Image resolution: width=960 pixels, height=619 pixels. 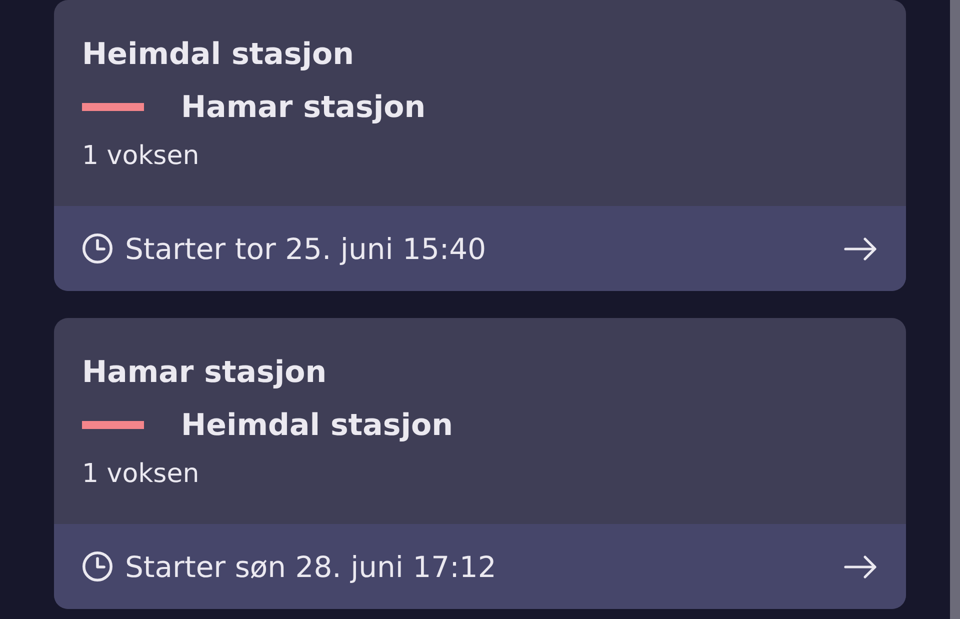 What do you see at coordinates (205, 373) in the screenshot?
I see `origin-station: Hamar stasjon` at bounding box center [205, 373].